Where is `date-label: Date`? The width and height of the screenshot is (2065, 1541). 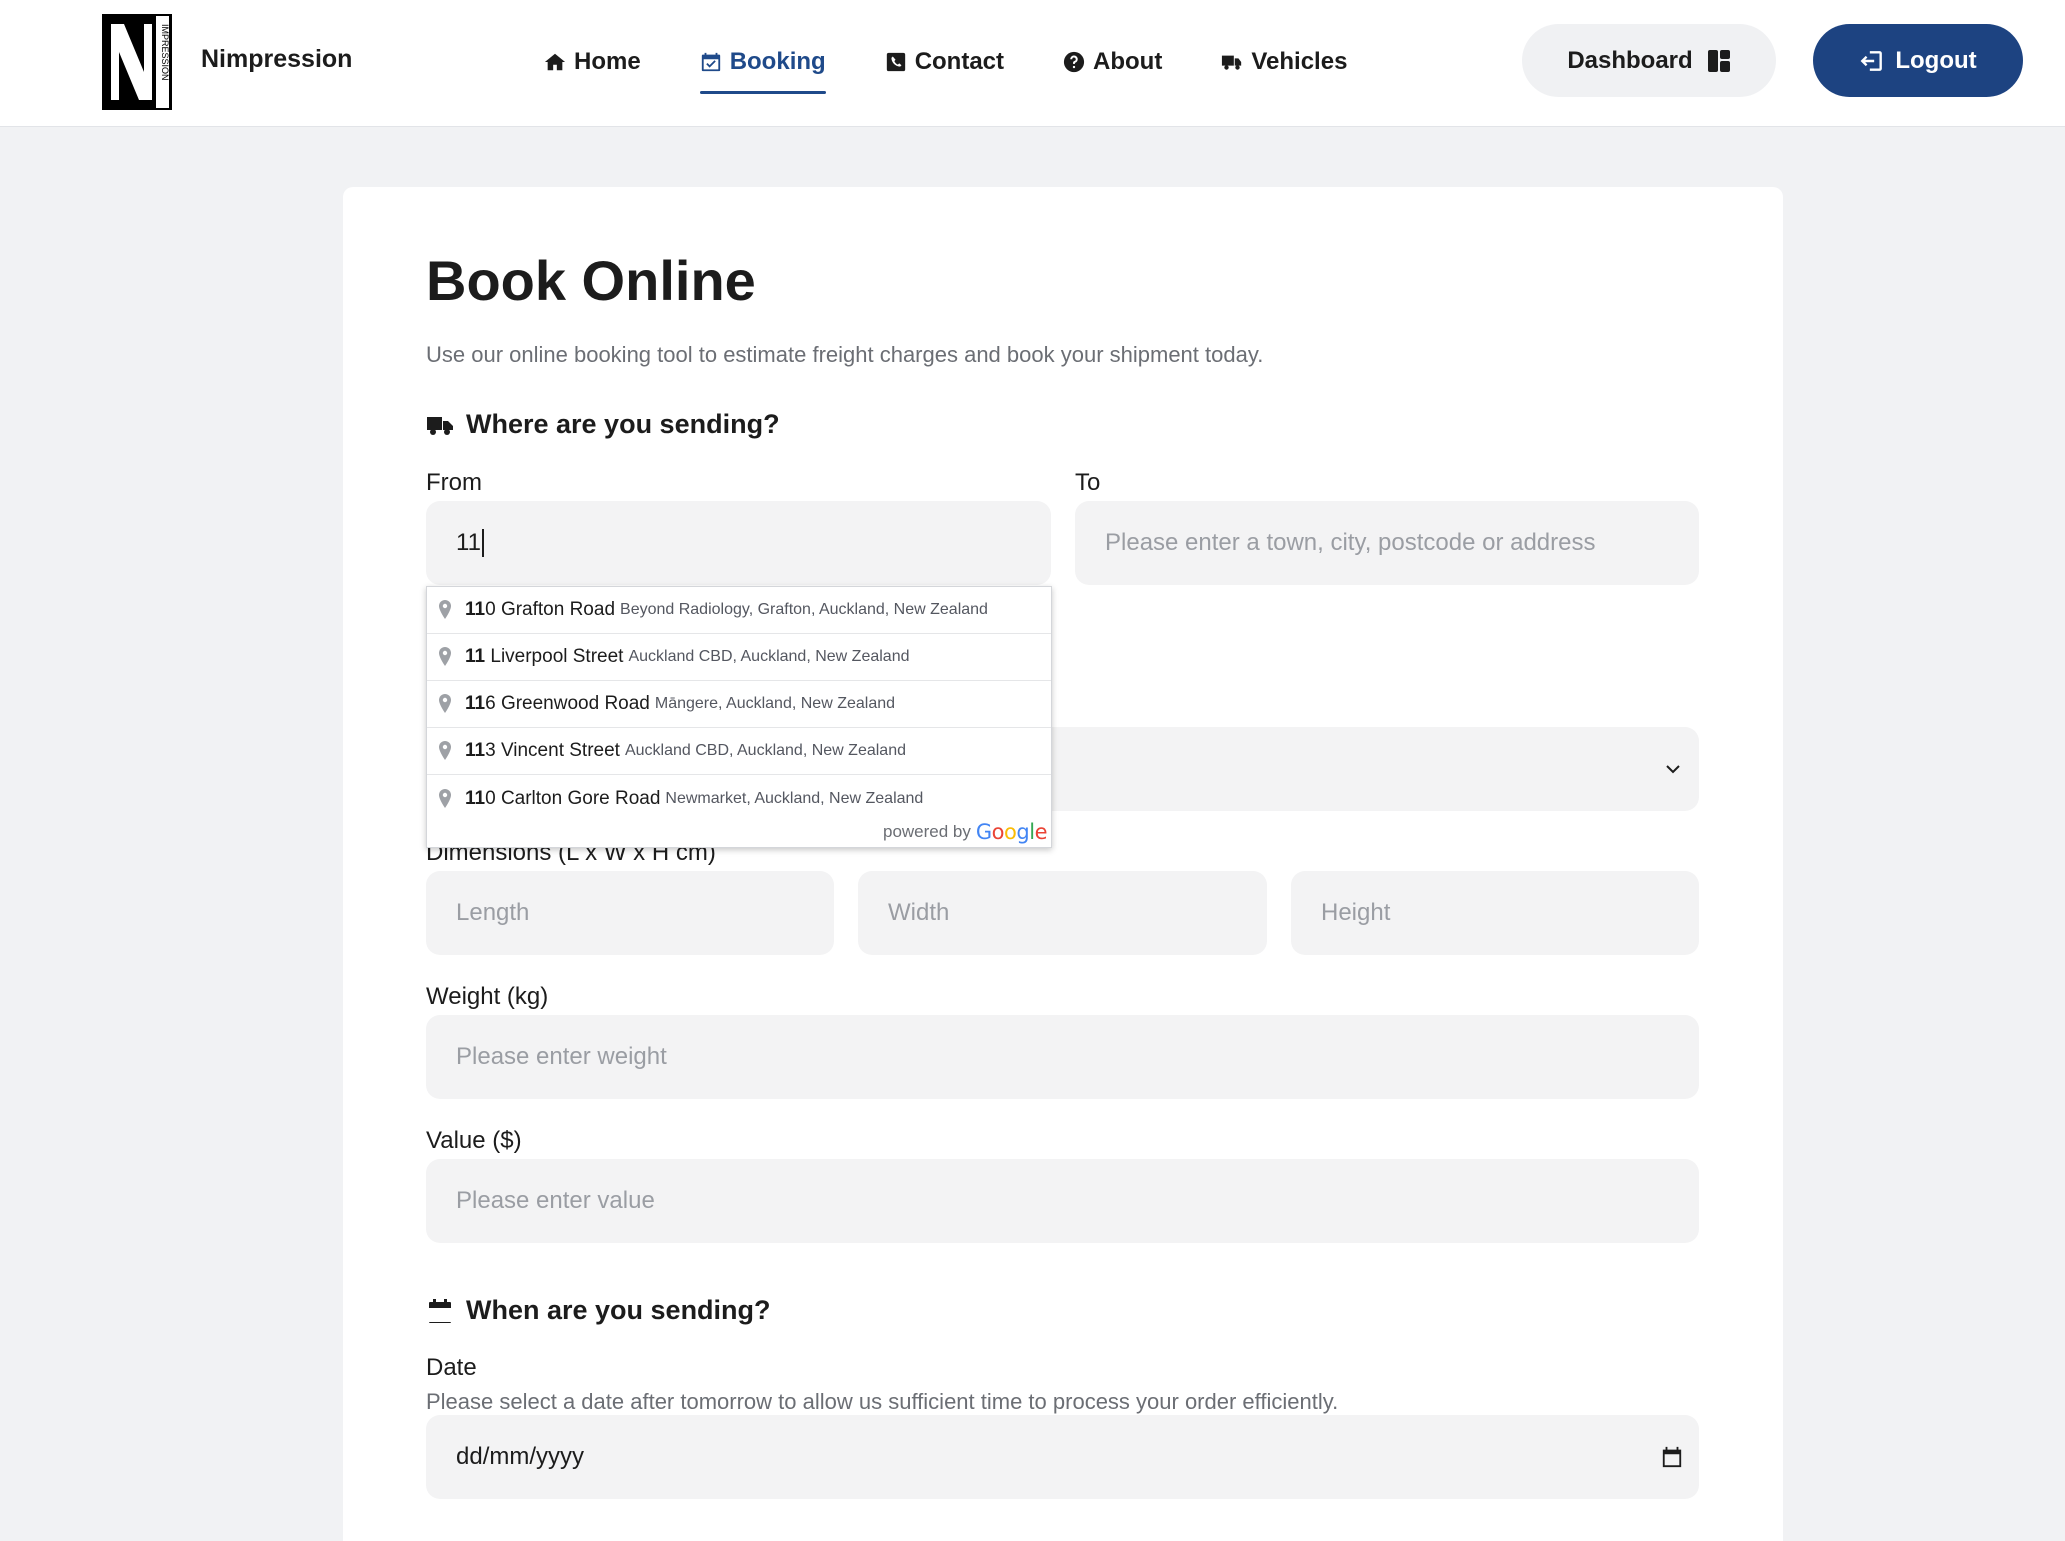
date-label: Date is located at coordinates (451, 1367).